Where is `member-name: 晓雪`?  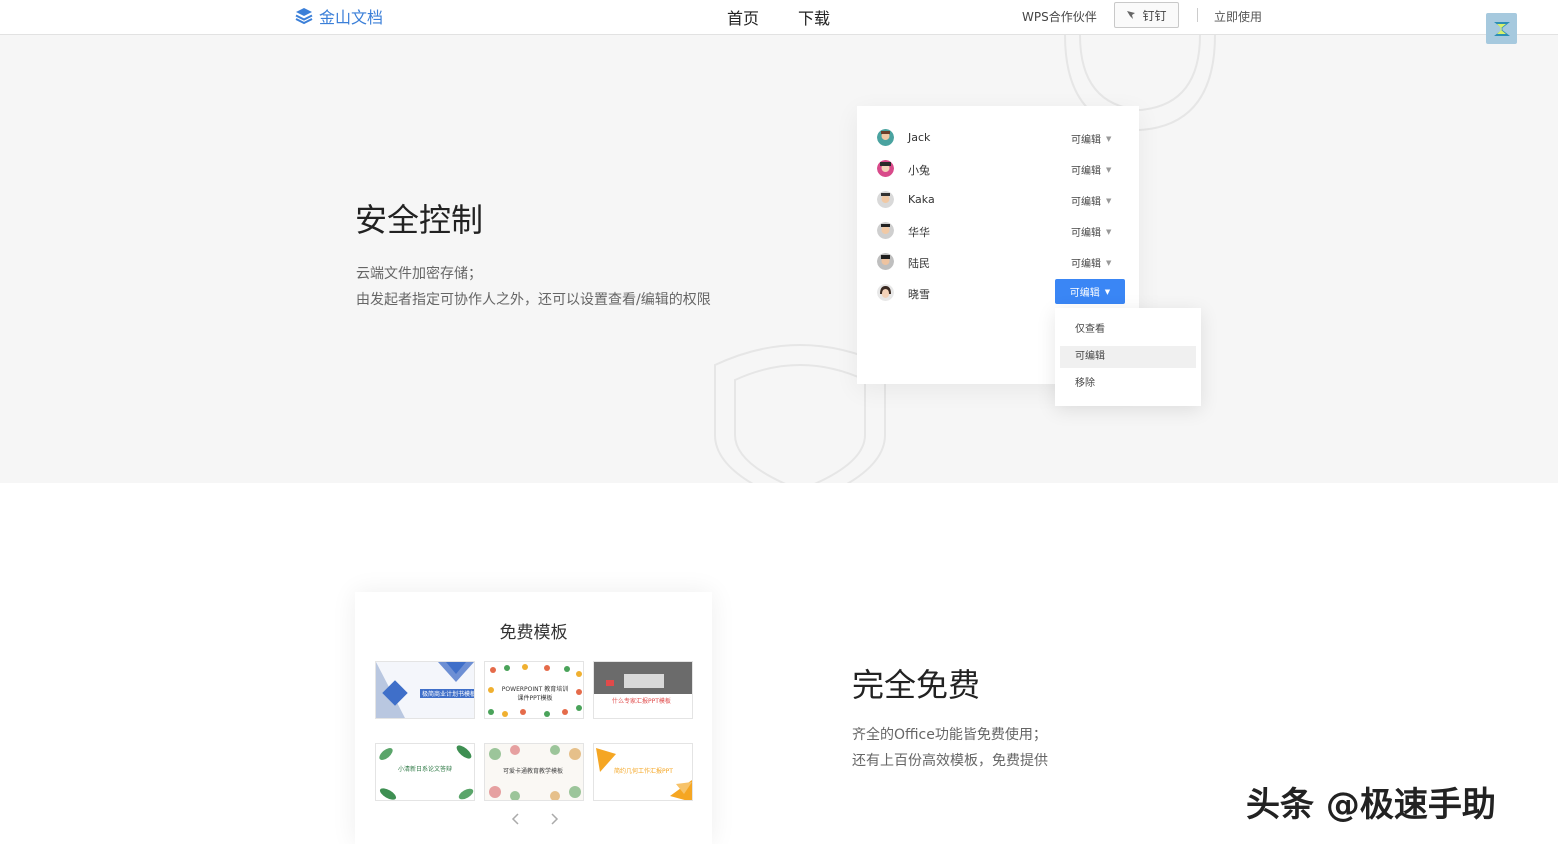
member-name: 晓雪 is located at coordinates (919, 294).